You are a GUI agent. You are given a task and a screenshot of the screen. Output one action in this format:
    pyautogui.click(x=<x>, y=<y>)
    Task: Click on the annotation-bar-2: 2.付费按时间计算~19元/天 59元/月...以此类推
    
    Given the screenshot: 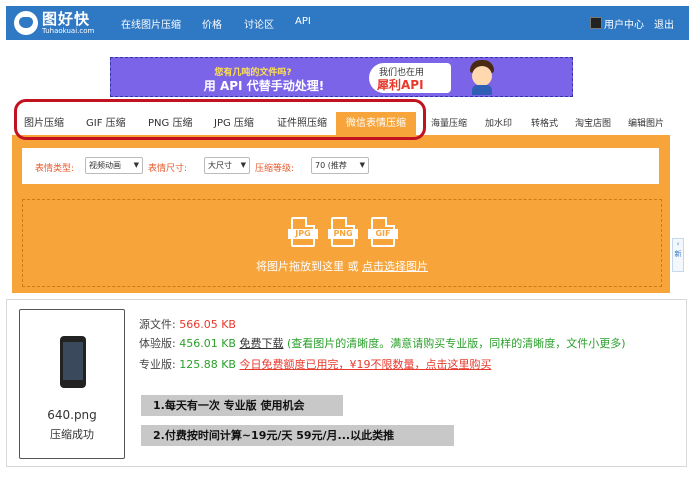 What is the action you would take?
    pyautogui.click(x=297, y=435)
    